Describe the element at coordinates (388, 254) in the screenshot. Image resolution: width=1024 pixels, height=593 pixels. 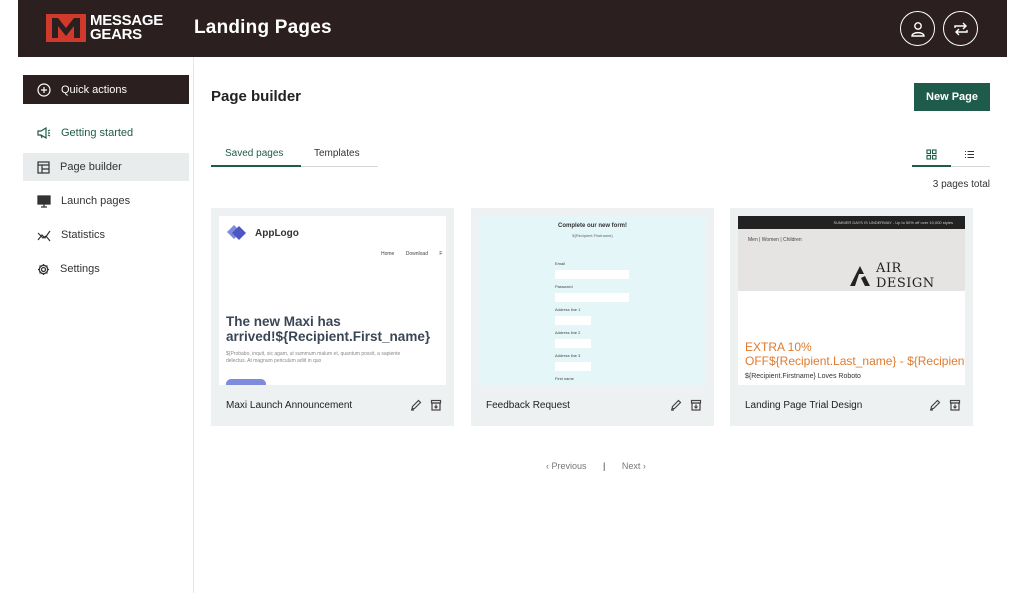
I see `thumb-nav-item: Home` at that location.